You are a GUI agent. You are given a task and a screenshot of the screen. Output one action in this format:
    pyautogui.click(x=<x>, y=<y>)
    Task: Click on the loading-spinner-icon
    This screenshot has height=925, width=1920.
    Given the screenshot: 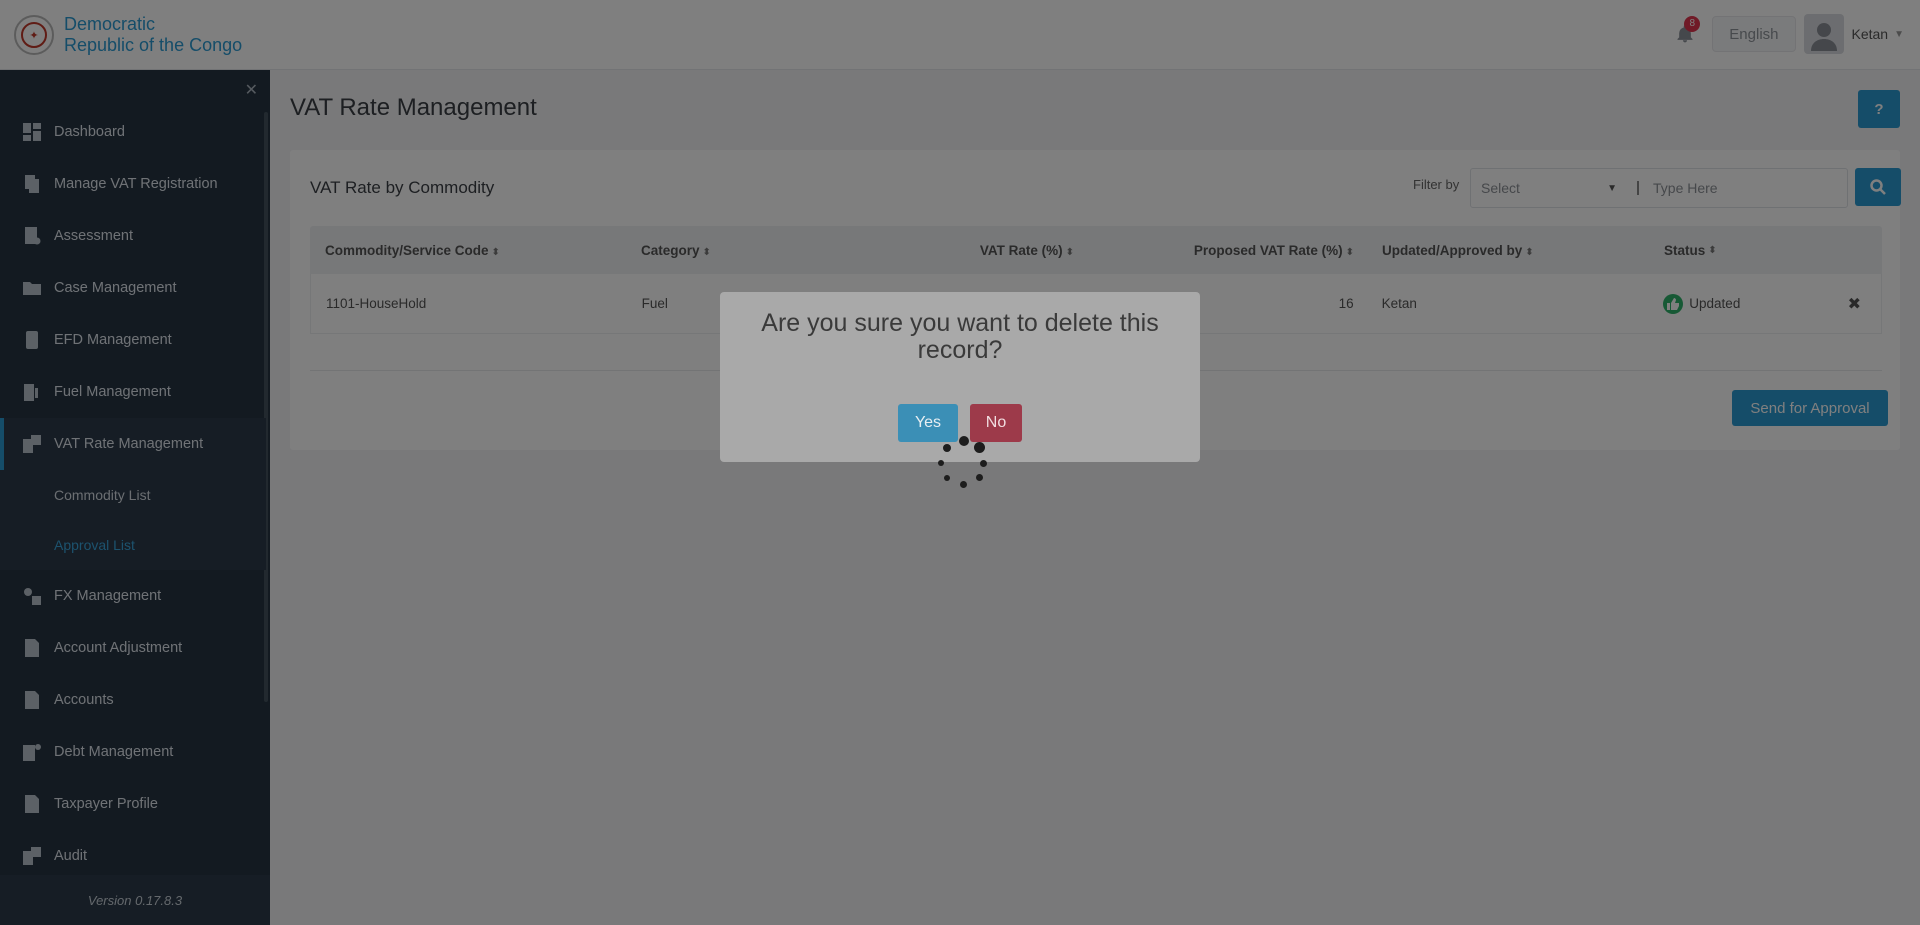 What is the action you would take?
    pyautogui.click(x=962, y=462)
    